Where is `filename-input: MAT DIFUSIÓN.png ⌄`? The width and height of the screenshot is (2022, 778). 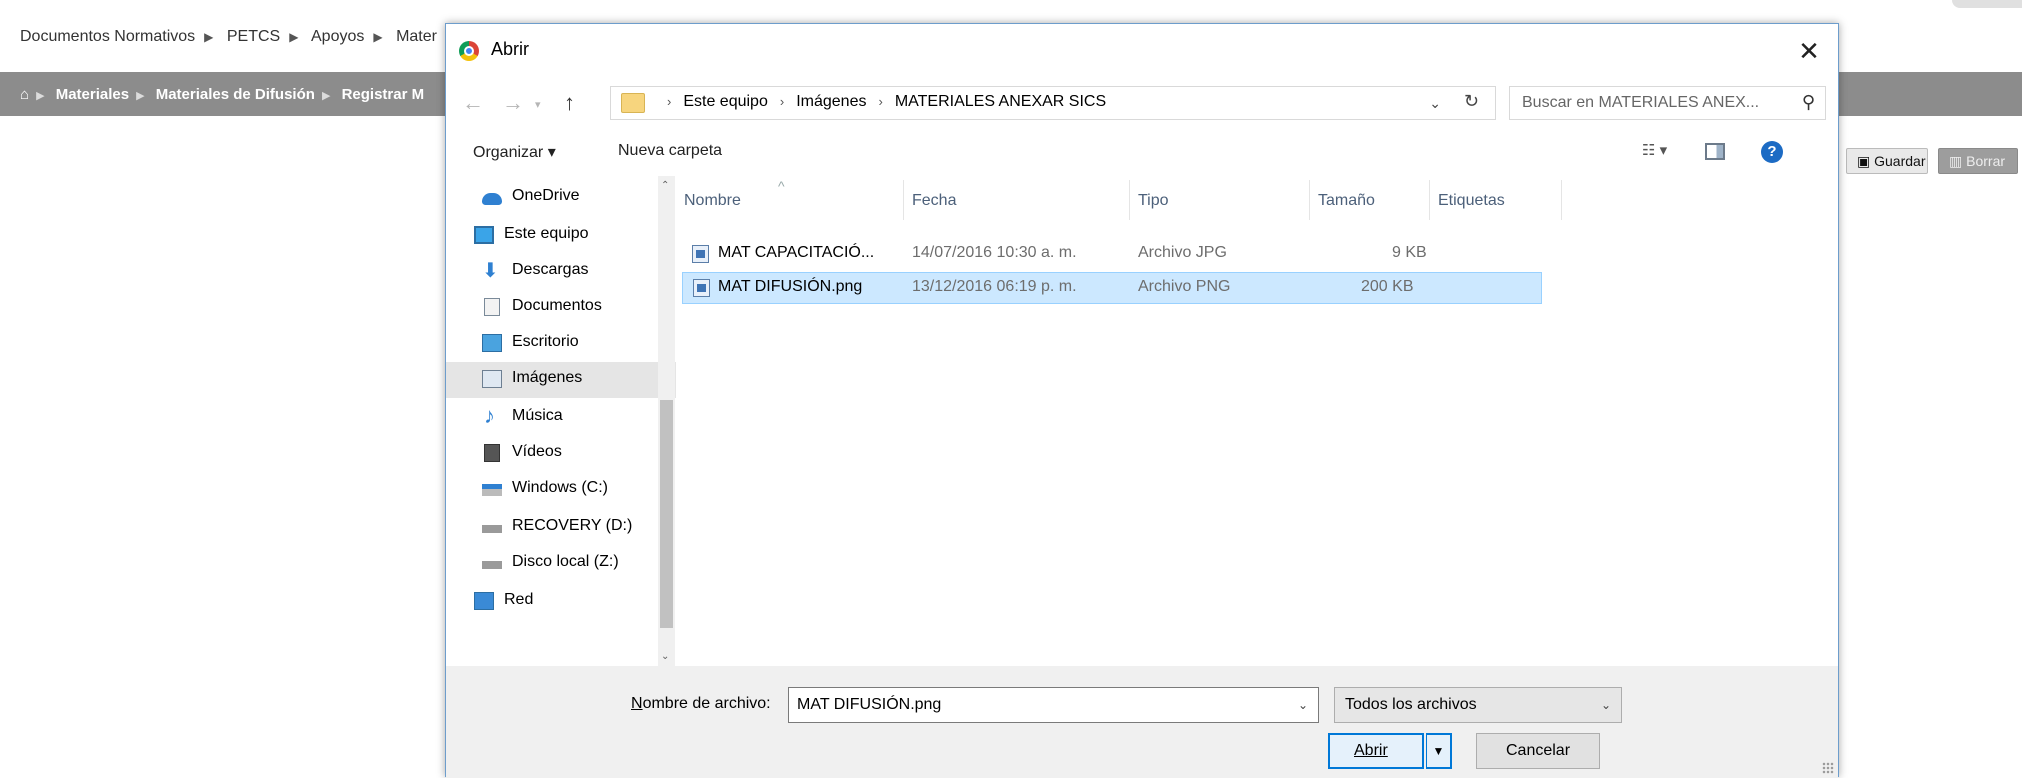 filename-input: MAT DIFUSIÓN.png ⌄ is located at coordinates (1053, 705).